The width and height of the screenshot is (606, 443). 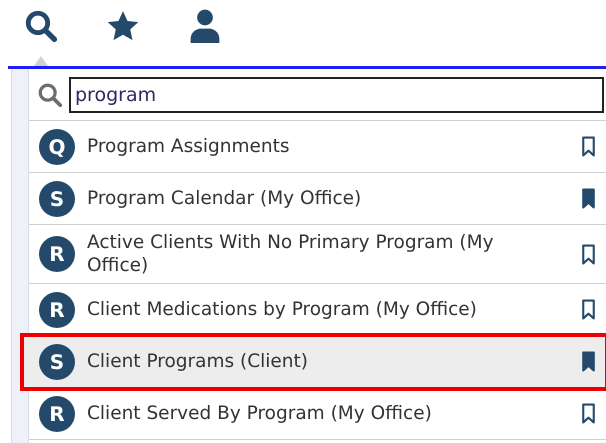 I want to click on type-badge: Q, so click(x=57, y=146).